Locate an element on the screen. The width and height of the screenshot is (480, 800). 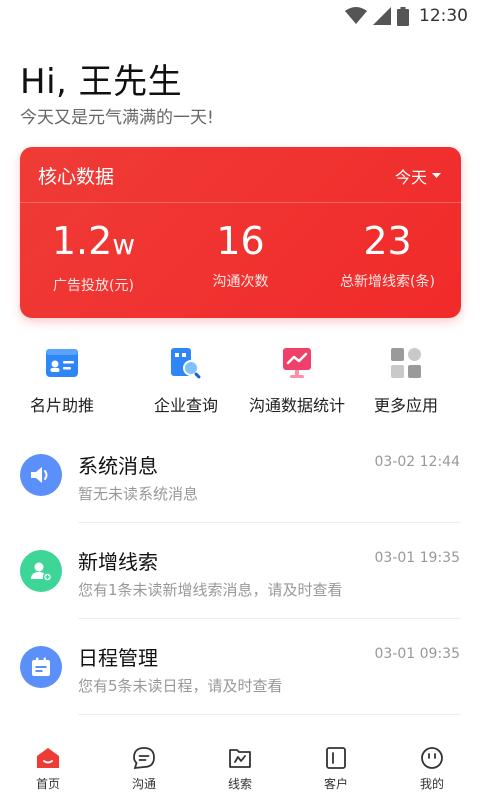
nav-item-customers: 客户 is located at coordinates (336, 769).